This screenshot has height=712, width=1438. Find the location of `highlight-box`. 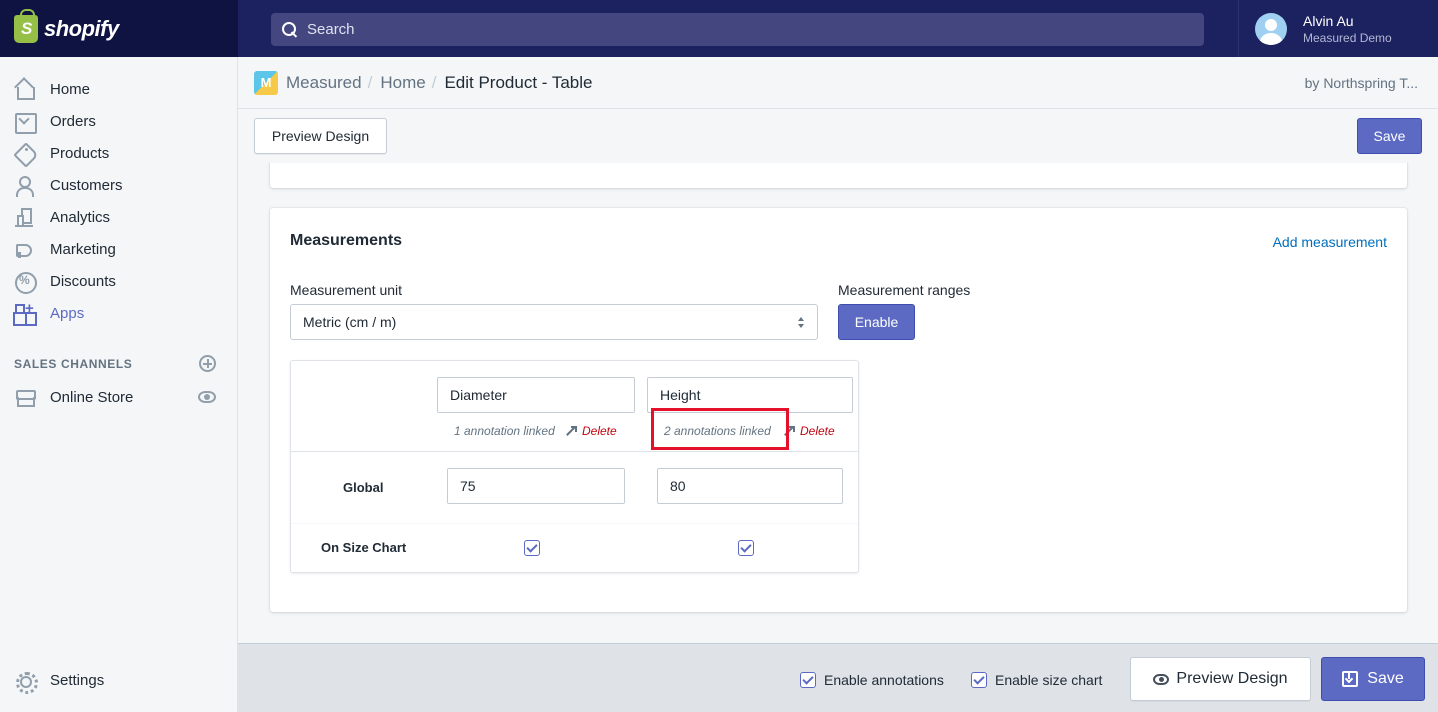

highlight-box is located at coordinates (720, 429).